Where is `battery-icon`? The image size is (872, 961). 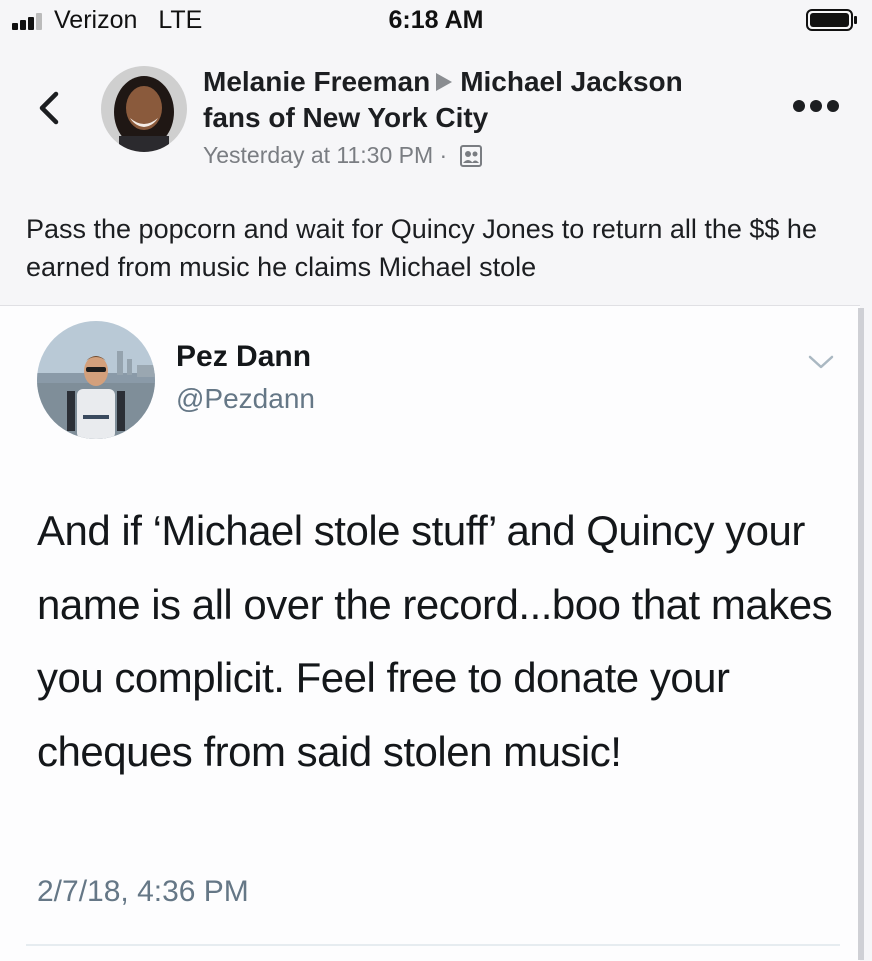 battery-icon is located at coordinates (831, 20).